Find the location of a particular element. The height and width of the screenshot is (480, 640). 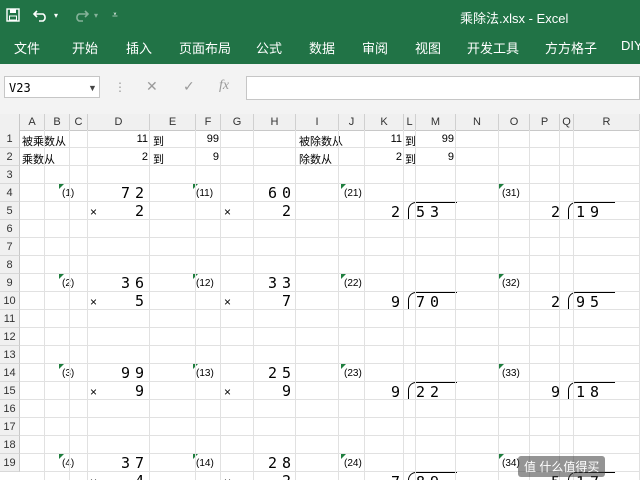

row-header-19: 19 is located at coordinates (10, 463).